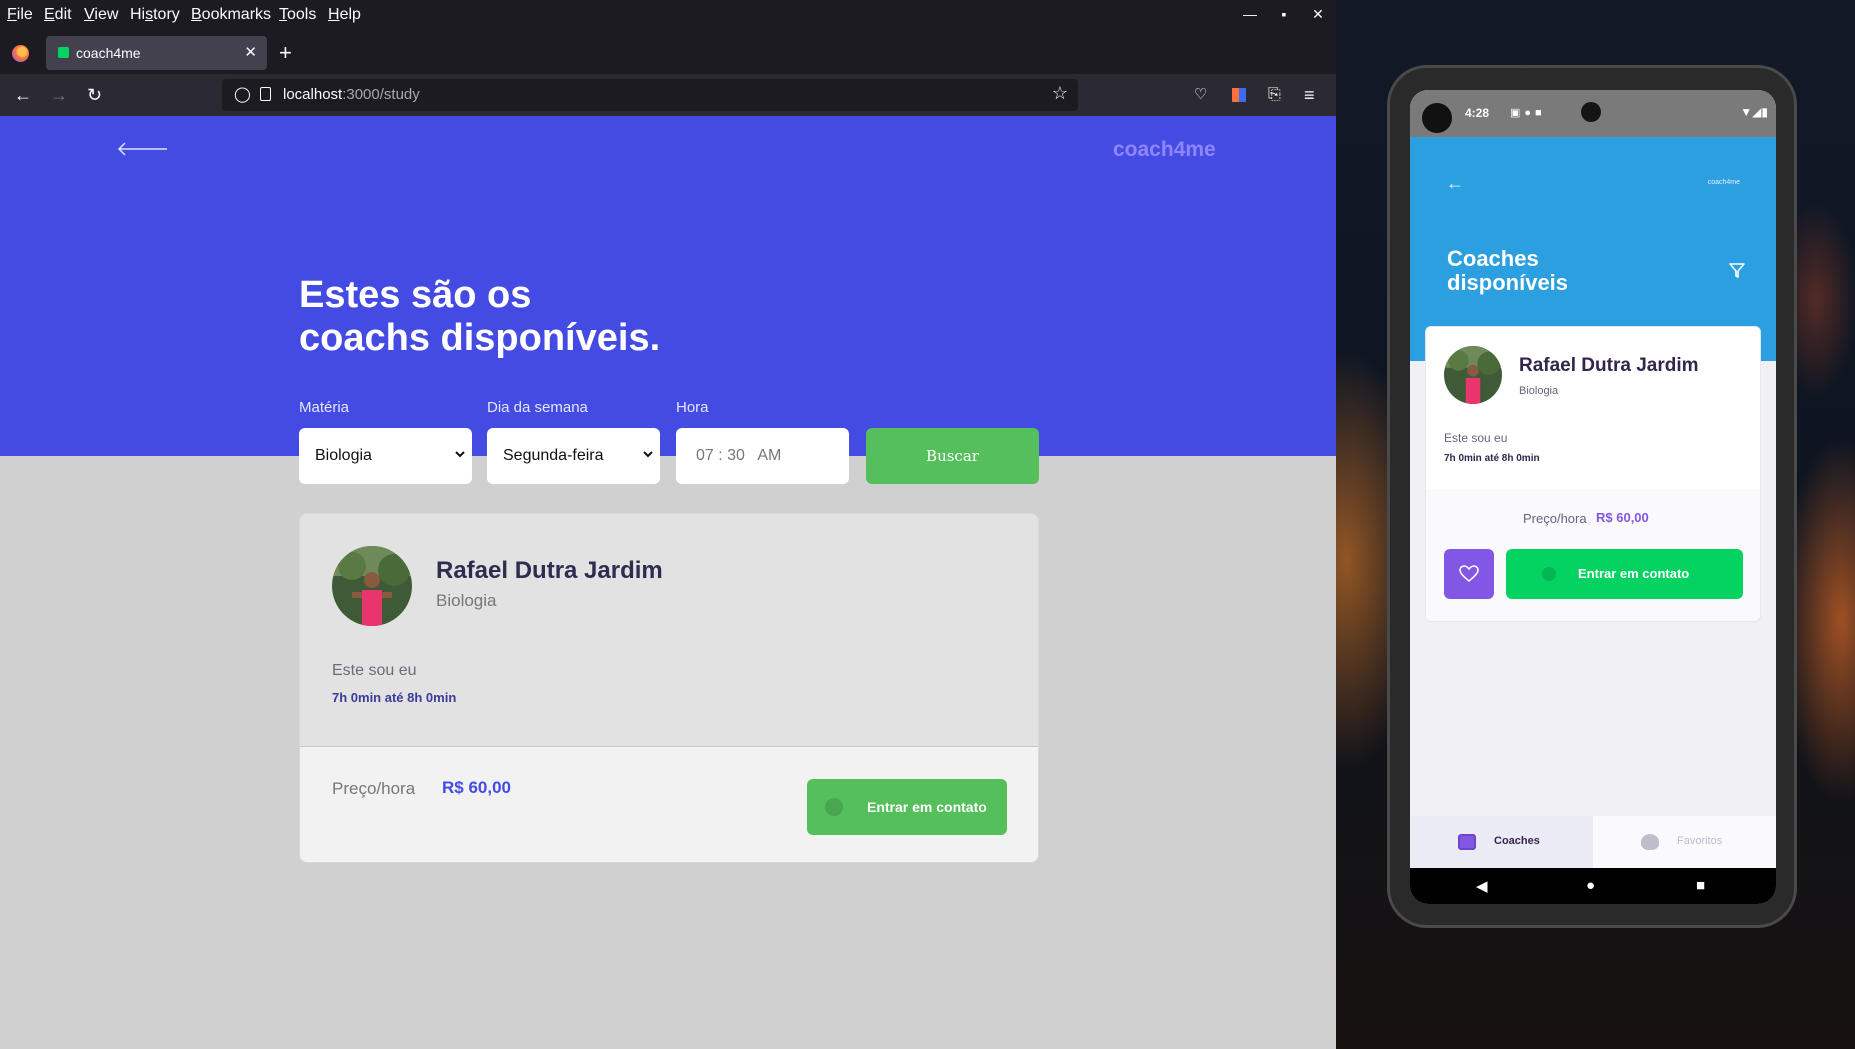 This screenshot has height=1049, width=1855. I want to click on reload-icon: ↻, so click(94, 95).